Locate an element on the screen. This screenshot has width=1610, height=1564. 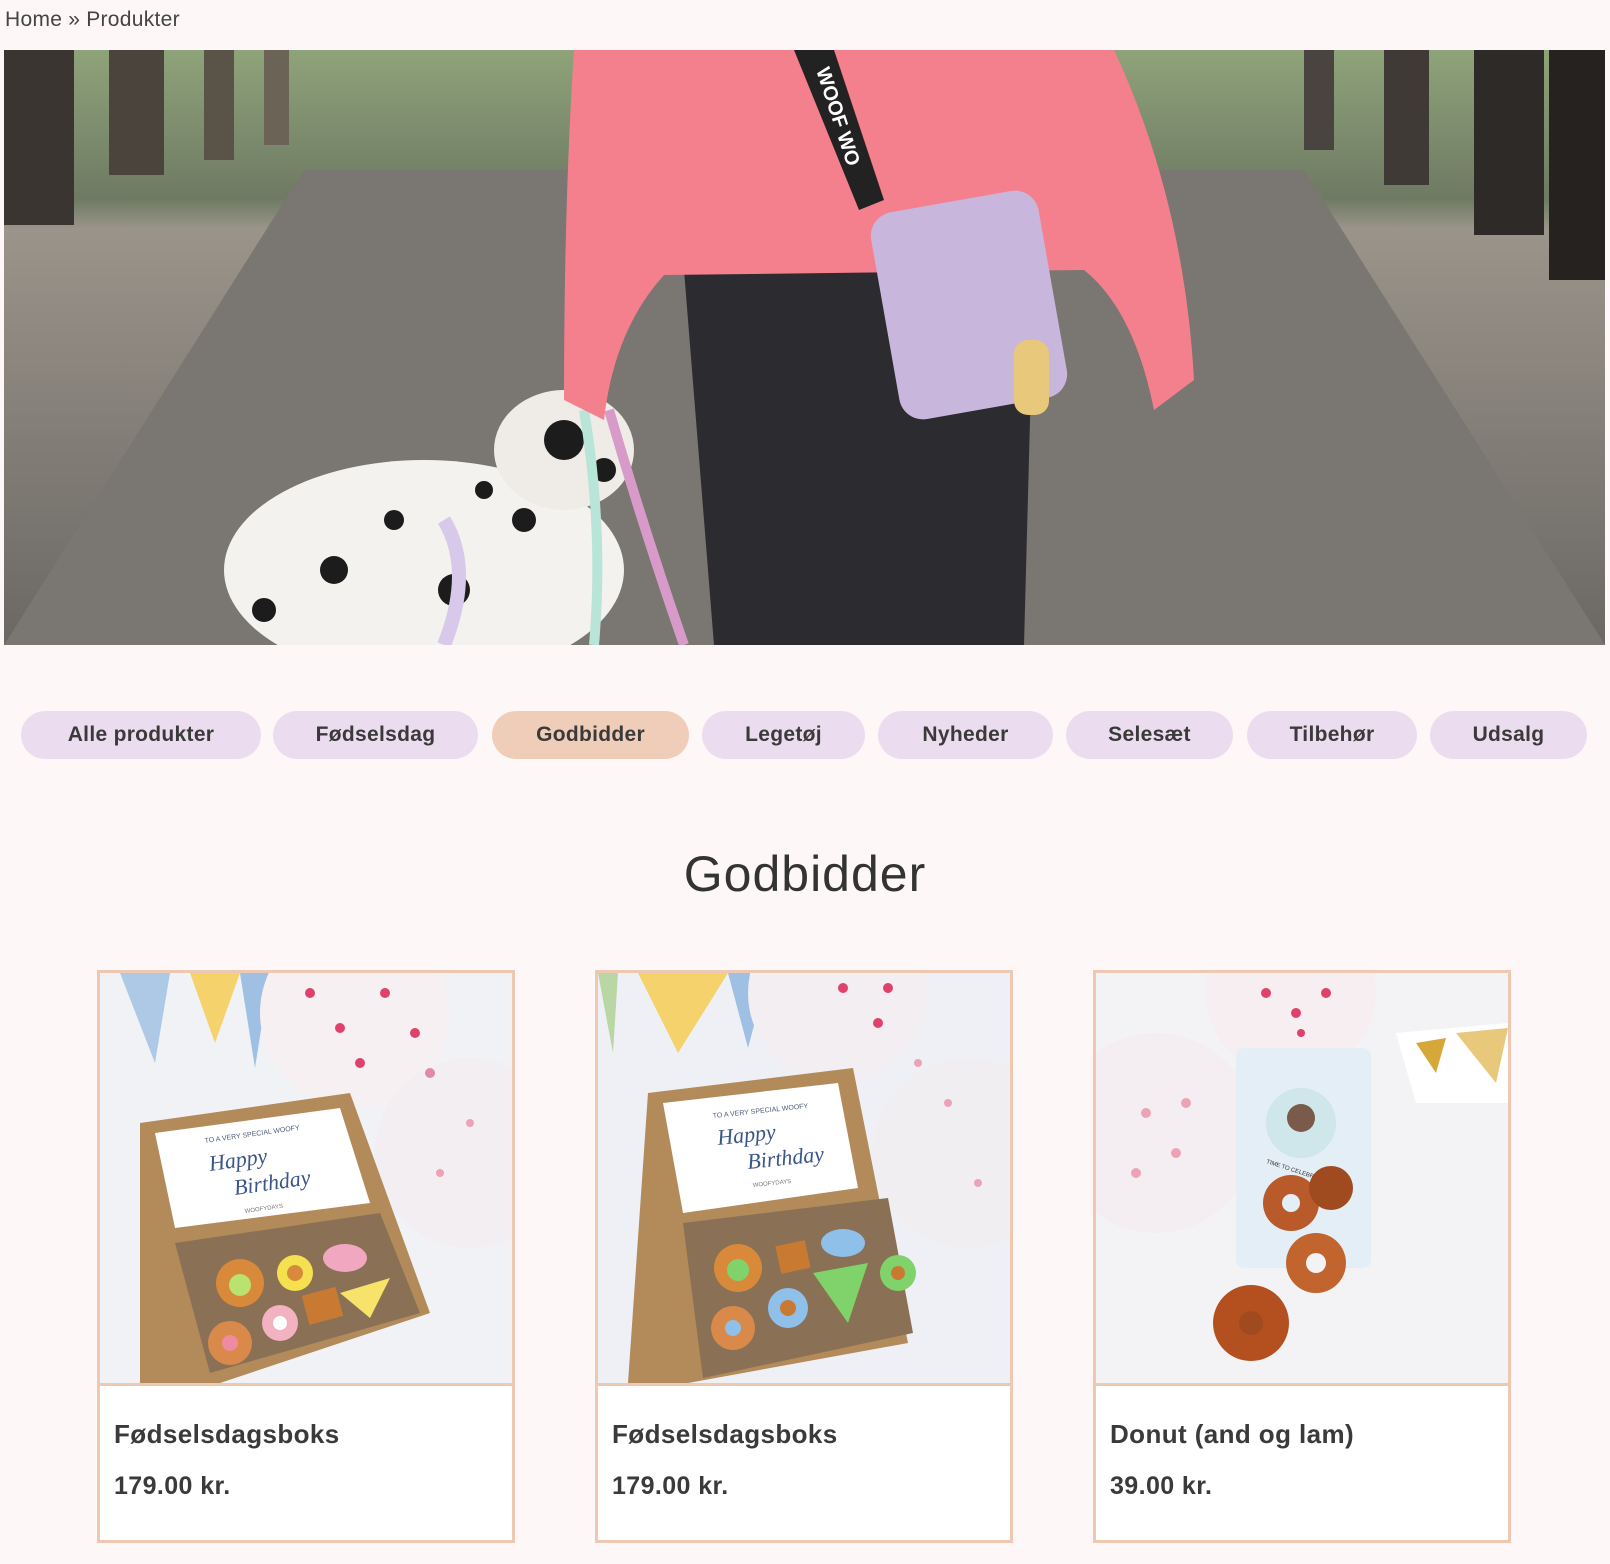
breadcrumb-current: Produkter is located at coordinates (133, 19).